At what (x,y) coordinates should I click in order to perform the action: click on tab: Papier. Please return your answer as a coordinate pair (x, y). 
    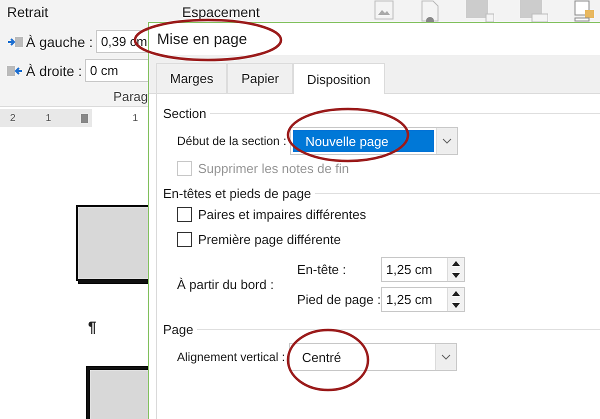
    Looking at the image, I should click on (260, 78).